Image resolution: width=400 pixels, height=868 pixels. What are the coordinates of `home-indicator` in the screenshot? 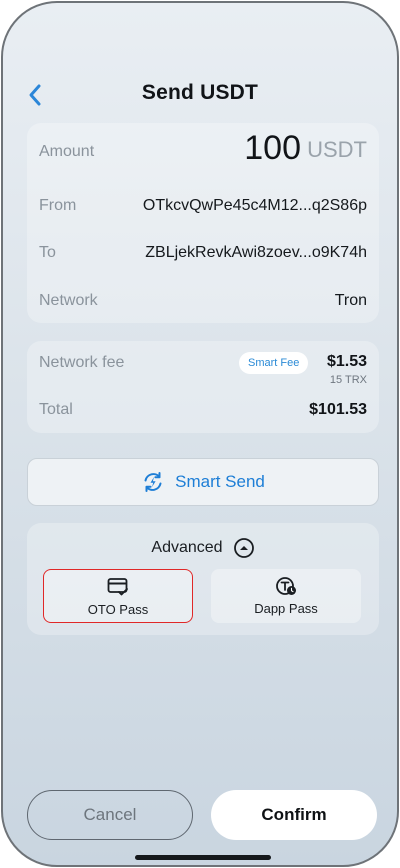 It's located at (203, 857).